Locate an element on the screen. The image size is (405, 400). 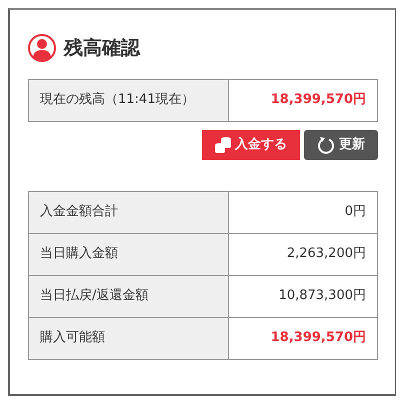
user-icon is located at coordinates (42, 48).